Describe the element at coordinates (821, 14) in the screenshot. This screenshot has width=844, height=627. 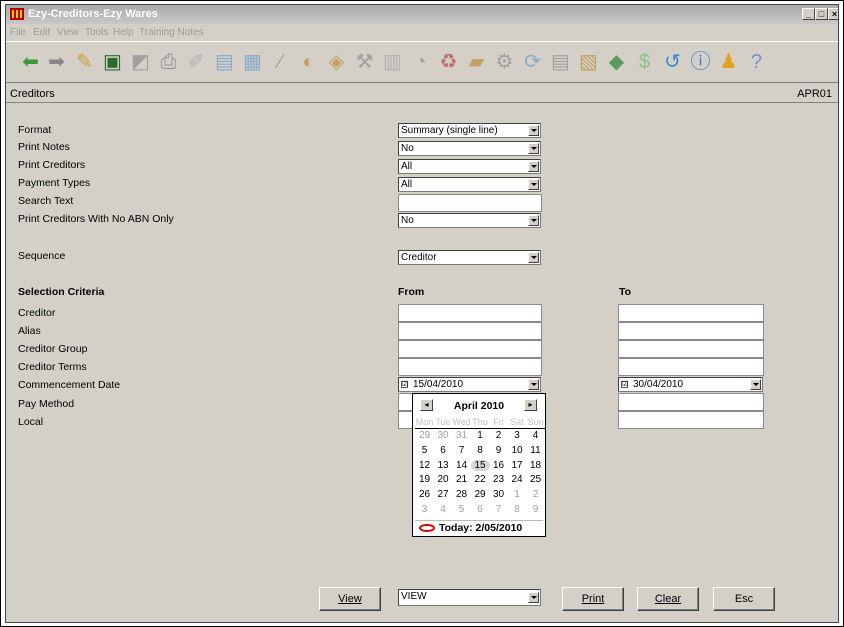
I see `maximize-icon: □` at that location.